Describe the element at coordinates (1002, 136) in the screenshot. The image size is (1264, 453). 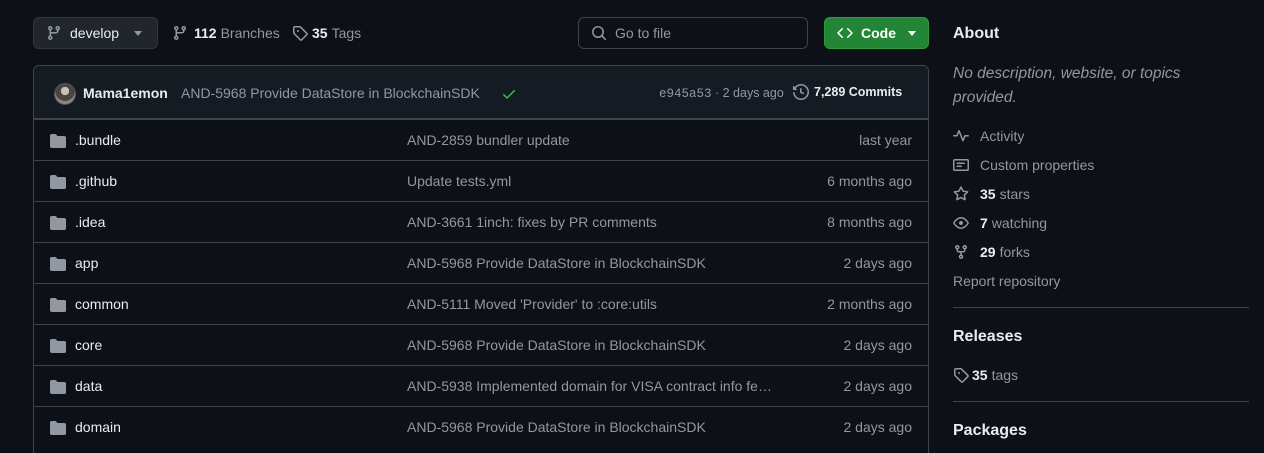
I see `activity-label: Activity` at that location.